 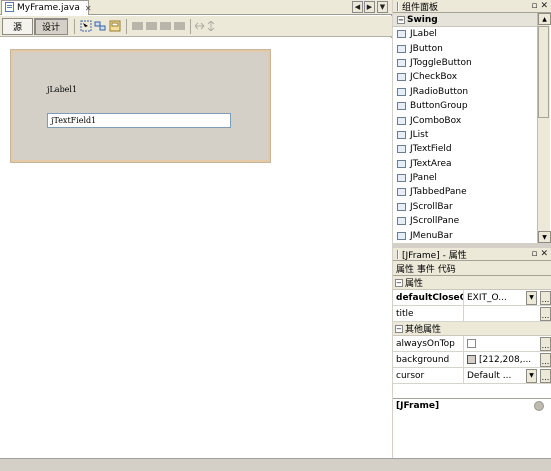 I want to click on palette-item-jradiobutton: JRadioButton, so click(x=465, y=92).